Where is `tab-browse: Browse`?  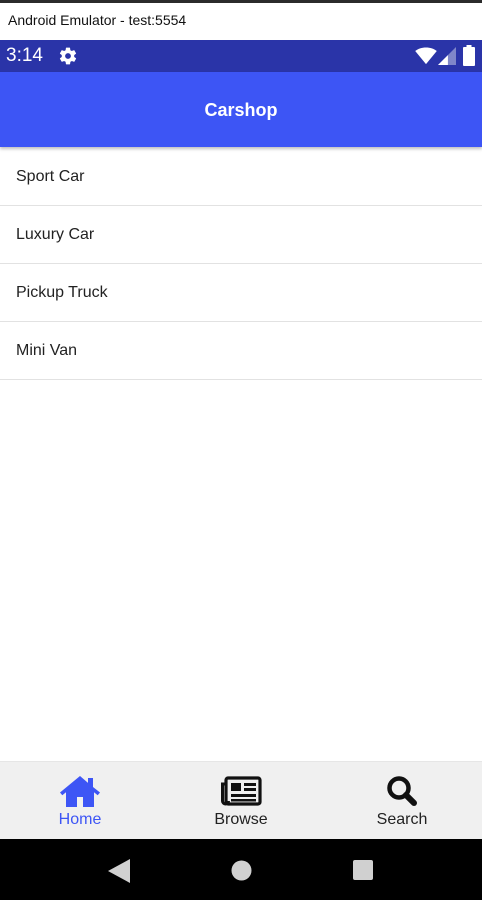
tab-browse: Browse is located at coordinates (241, 801).